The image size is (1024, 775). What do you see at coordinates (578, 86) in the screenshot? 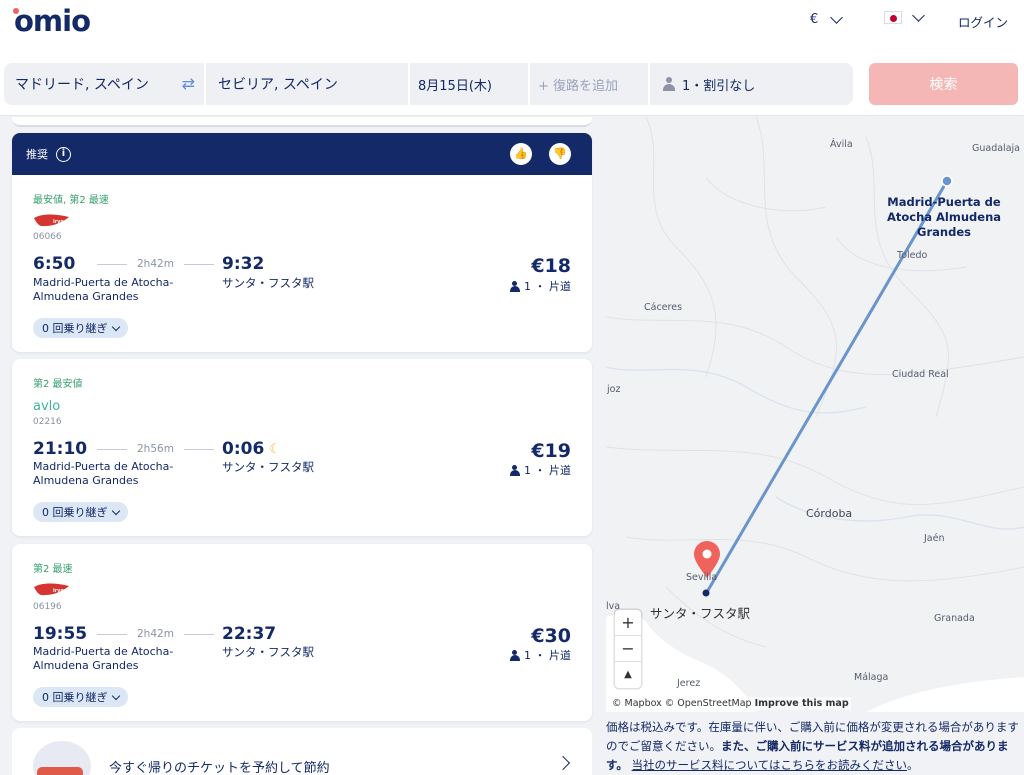
I see `return-placeholder: + 復路を追加` at bounding box center [578, 86].